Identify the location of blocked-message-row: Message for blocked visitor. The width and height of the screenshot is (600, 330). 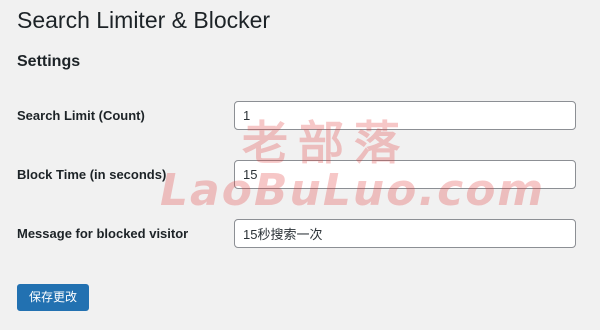
(297, 234).